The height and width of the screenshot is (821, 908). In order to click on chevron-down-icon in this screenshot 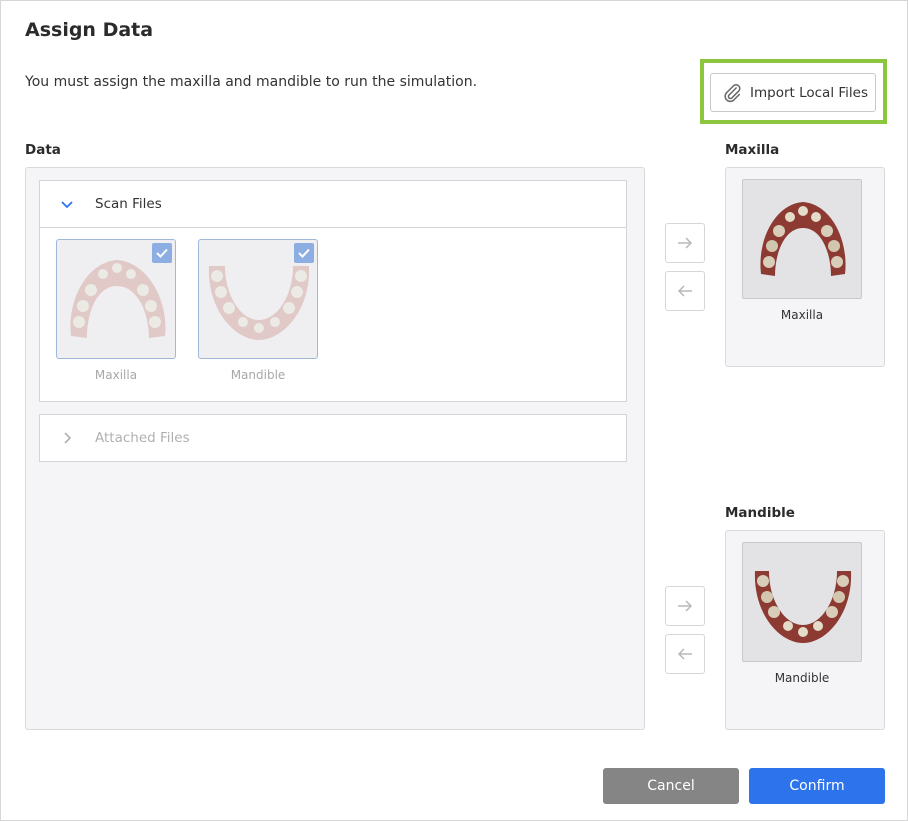, I will do `click(67, 205)`.